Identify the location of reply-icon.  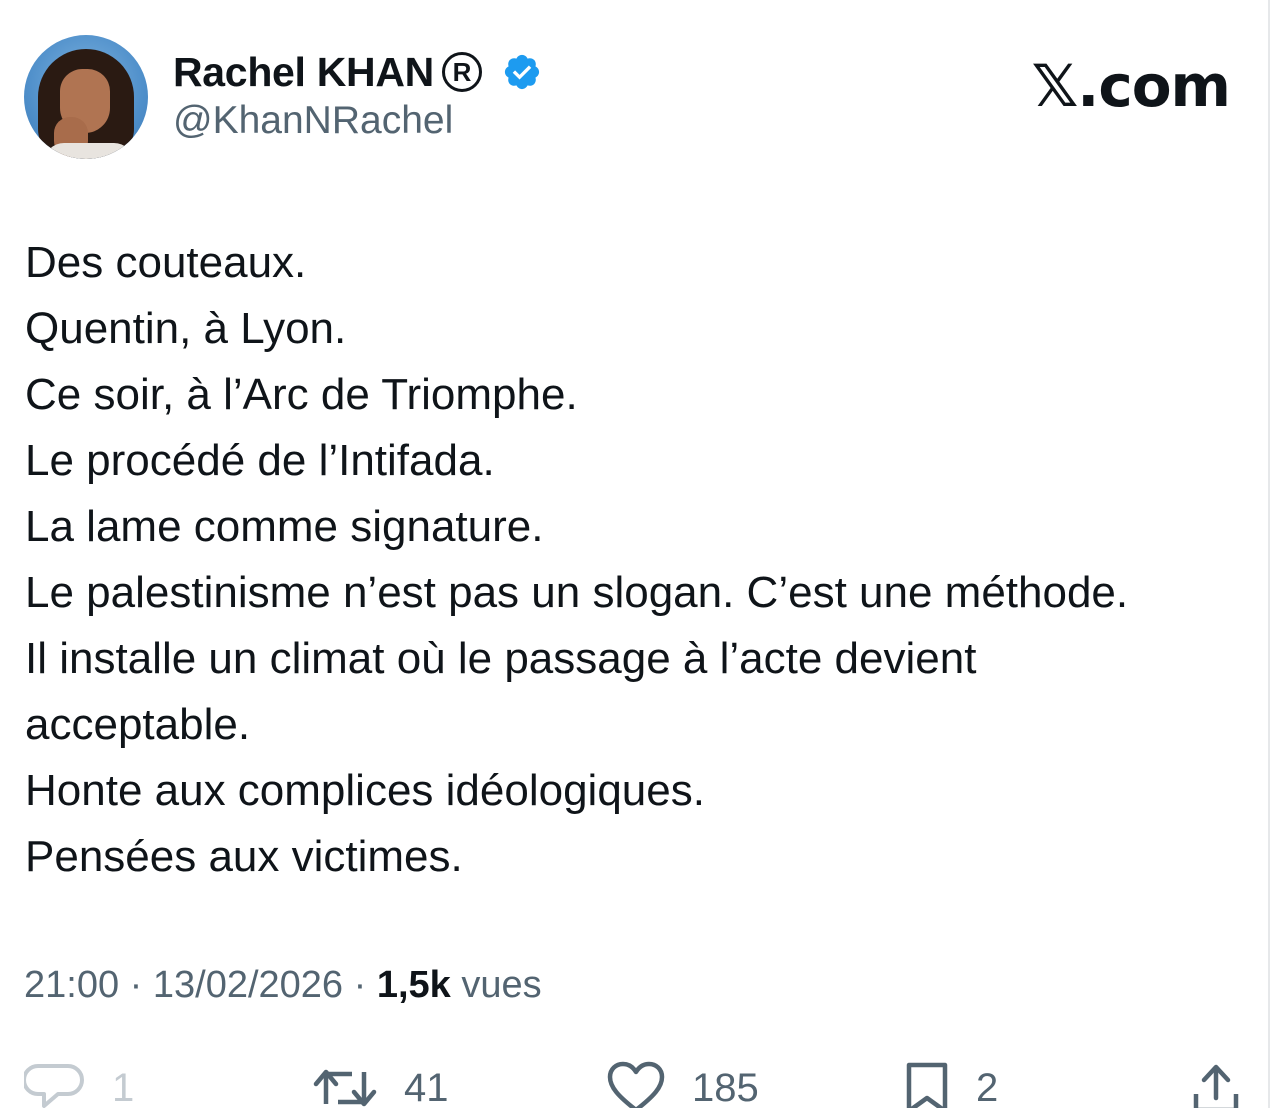
(54, 1086).